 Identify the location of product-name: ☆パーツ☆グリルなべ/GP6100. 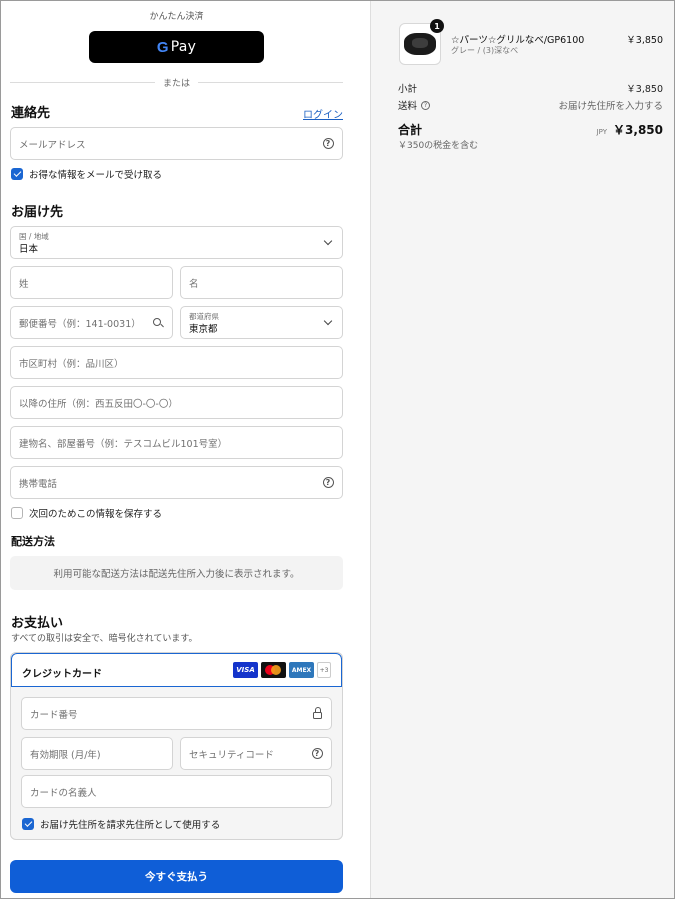
(518, 40).